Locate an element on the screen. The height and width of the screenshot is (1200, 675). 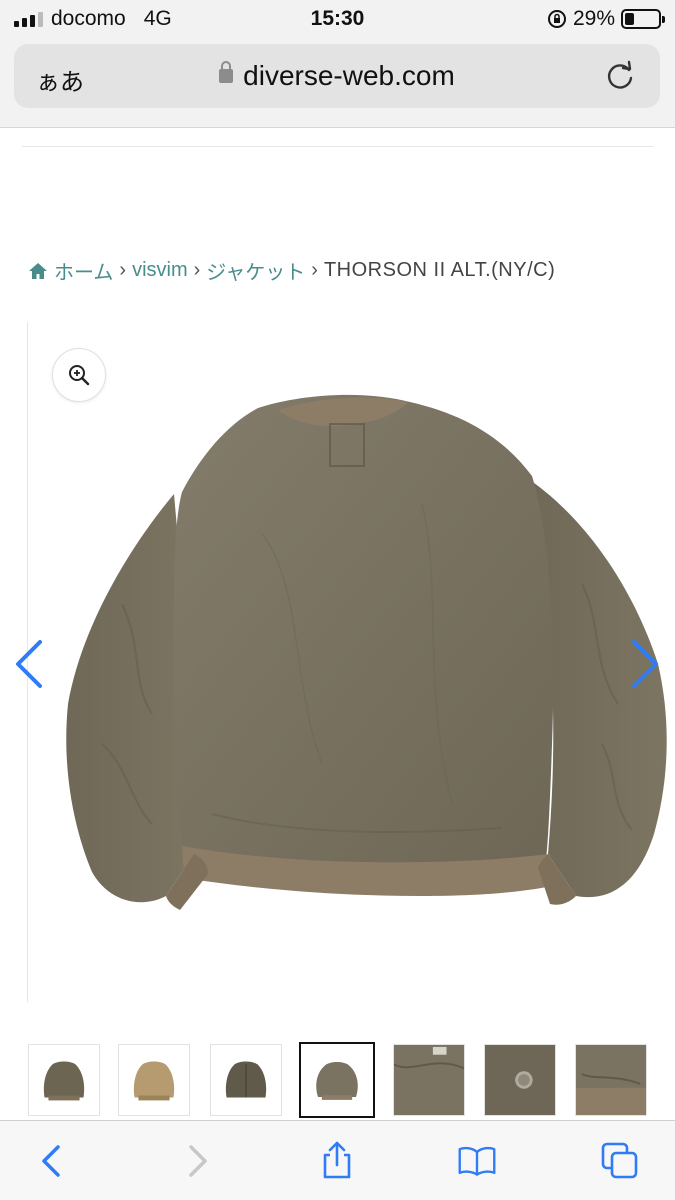
back-icon is located at coordinates (52, 1161).